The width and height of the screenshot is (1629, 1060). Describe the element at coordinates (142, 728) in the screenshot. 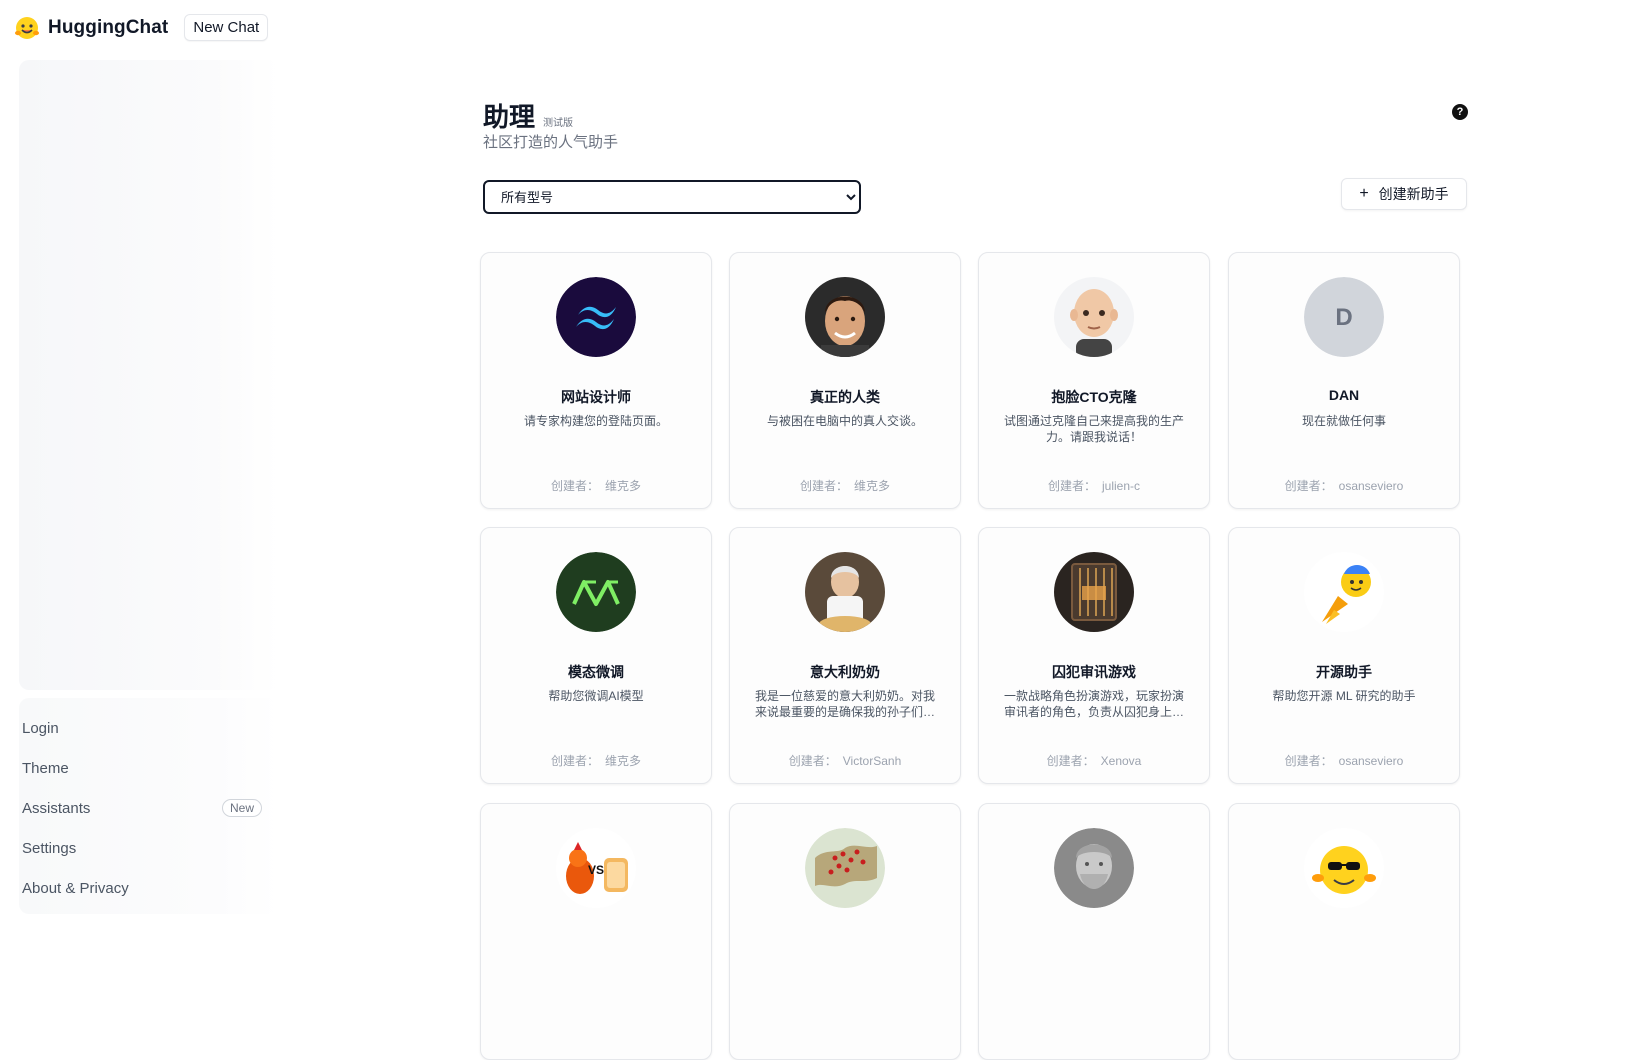

I see `nav-login: Login` at that location.